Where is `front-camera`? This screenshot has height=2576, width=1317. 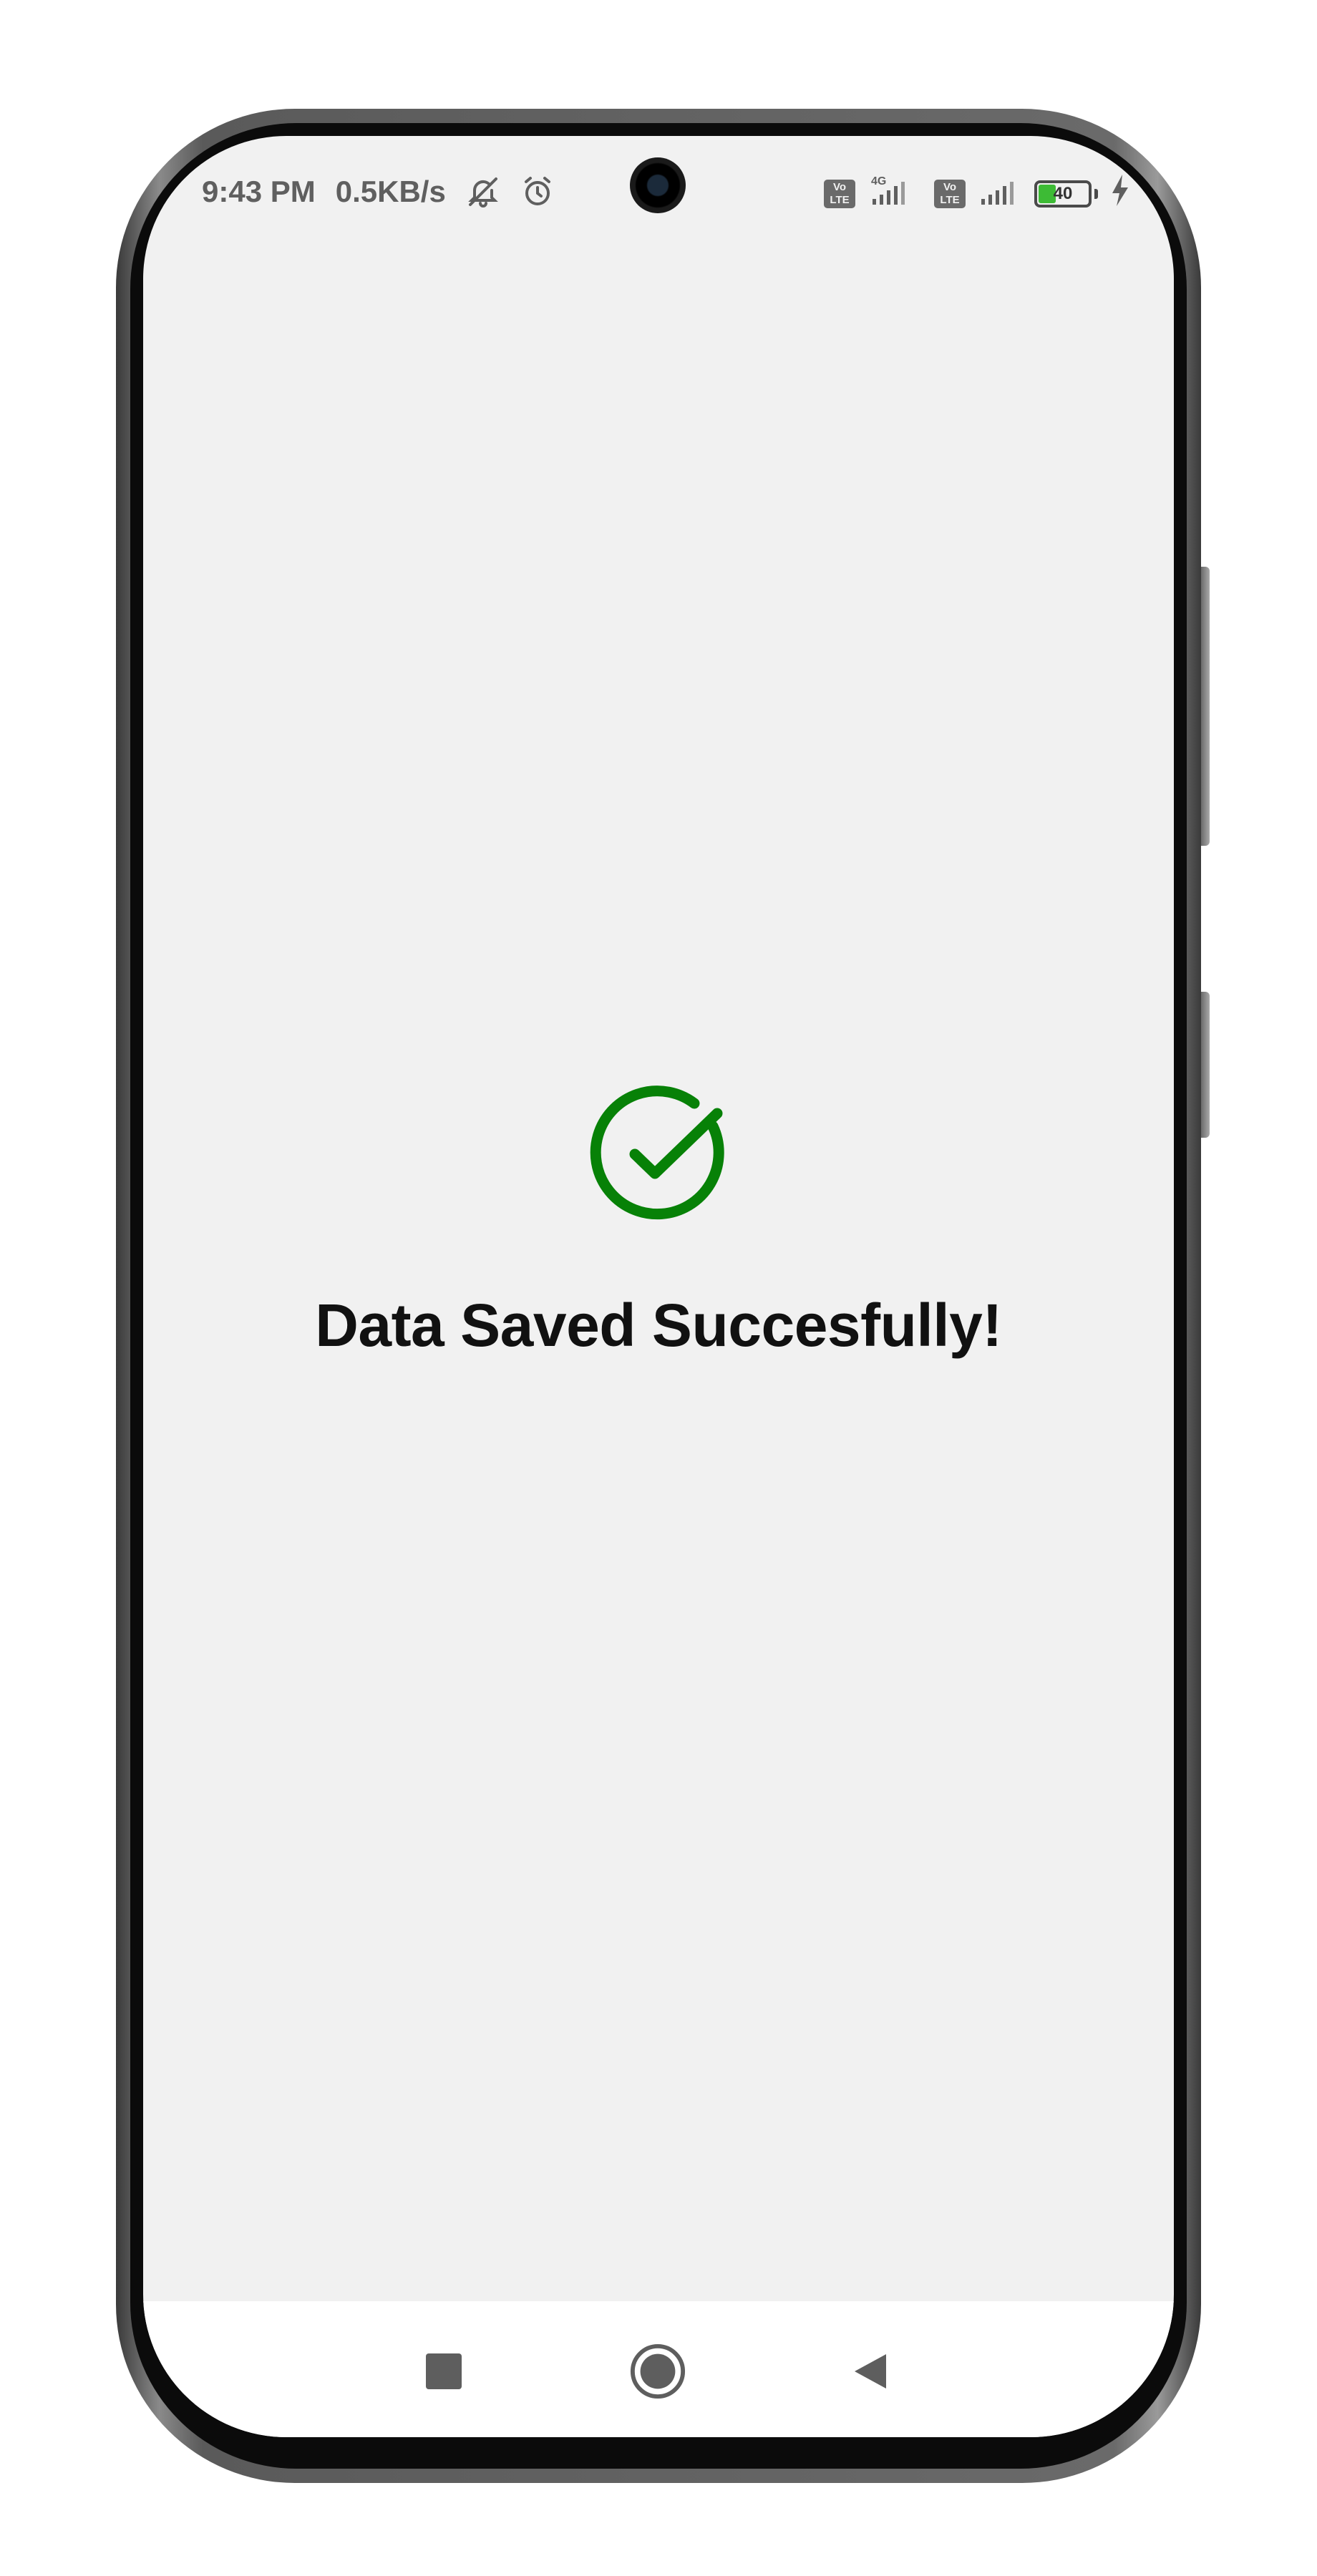
front-camera is located at coordinates (658, 185).